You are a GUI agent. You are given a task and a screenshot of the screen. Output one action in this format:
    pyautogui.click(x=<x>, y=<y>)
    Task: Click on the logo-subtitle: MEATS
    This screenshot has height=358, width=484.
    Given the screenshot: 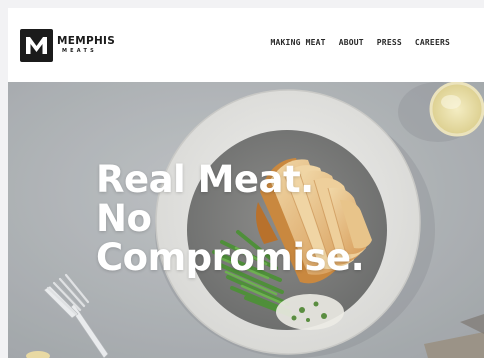 What is the action you would take?
    pyautogui.click(x=79, y=51)
    